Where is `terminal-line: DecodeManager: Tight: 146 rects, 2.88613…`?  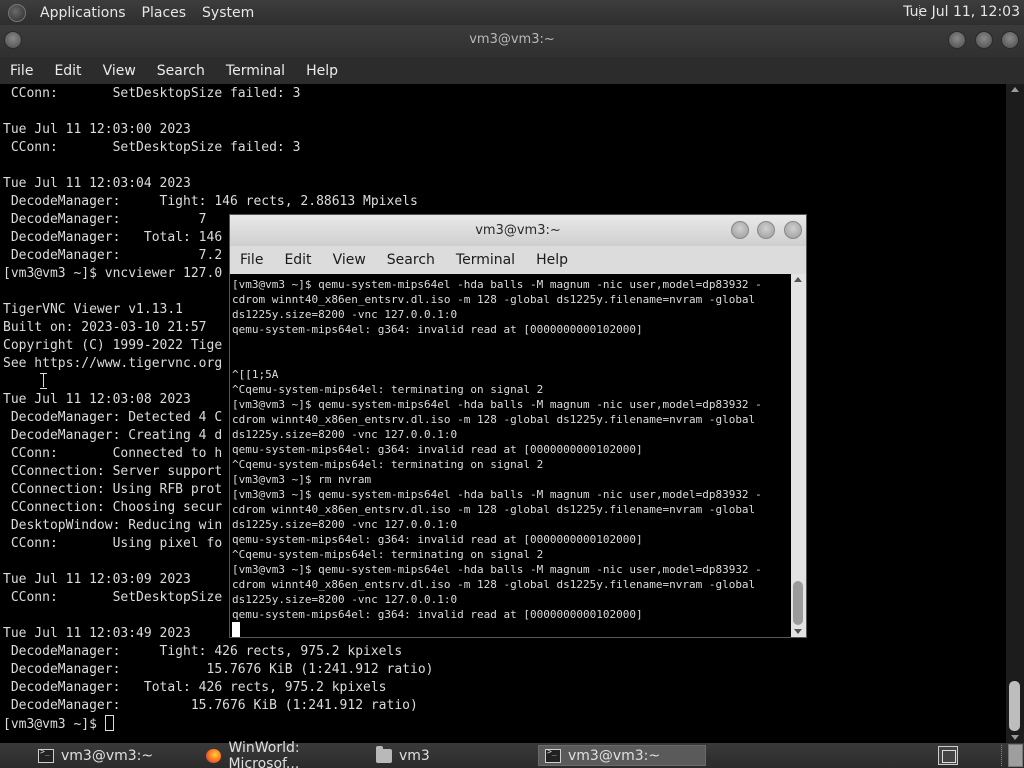 terminal-line: DecodeManager: Tight: 146 rects, 2.88613… is located at coordinates (210, 201).